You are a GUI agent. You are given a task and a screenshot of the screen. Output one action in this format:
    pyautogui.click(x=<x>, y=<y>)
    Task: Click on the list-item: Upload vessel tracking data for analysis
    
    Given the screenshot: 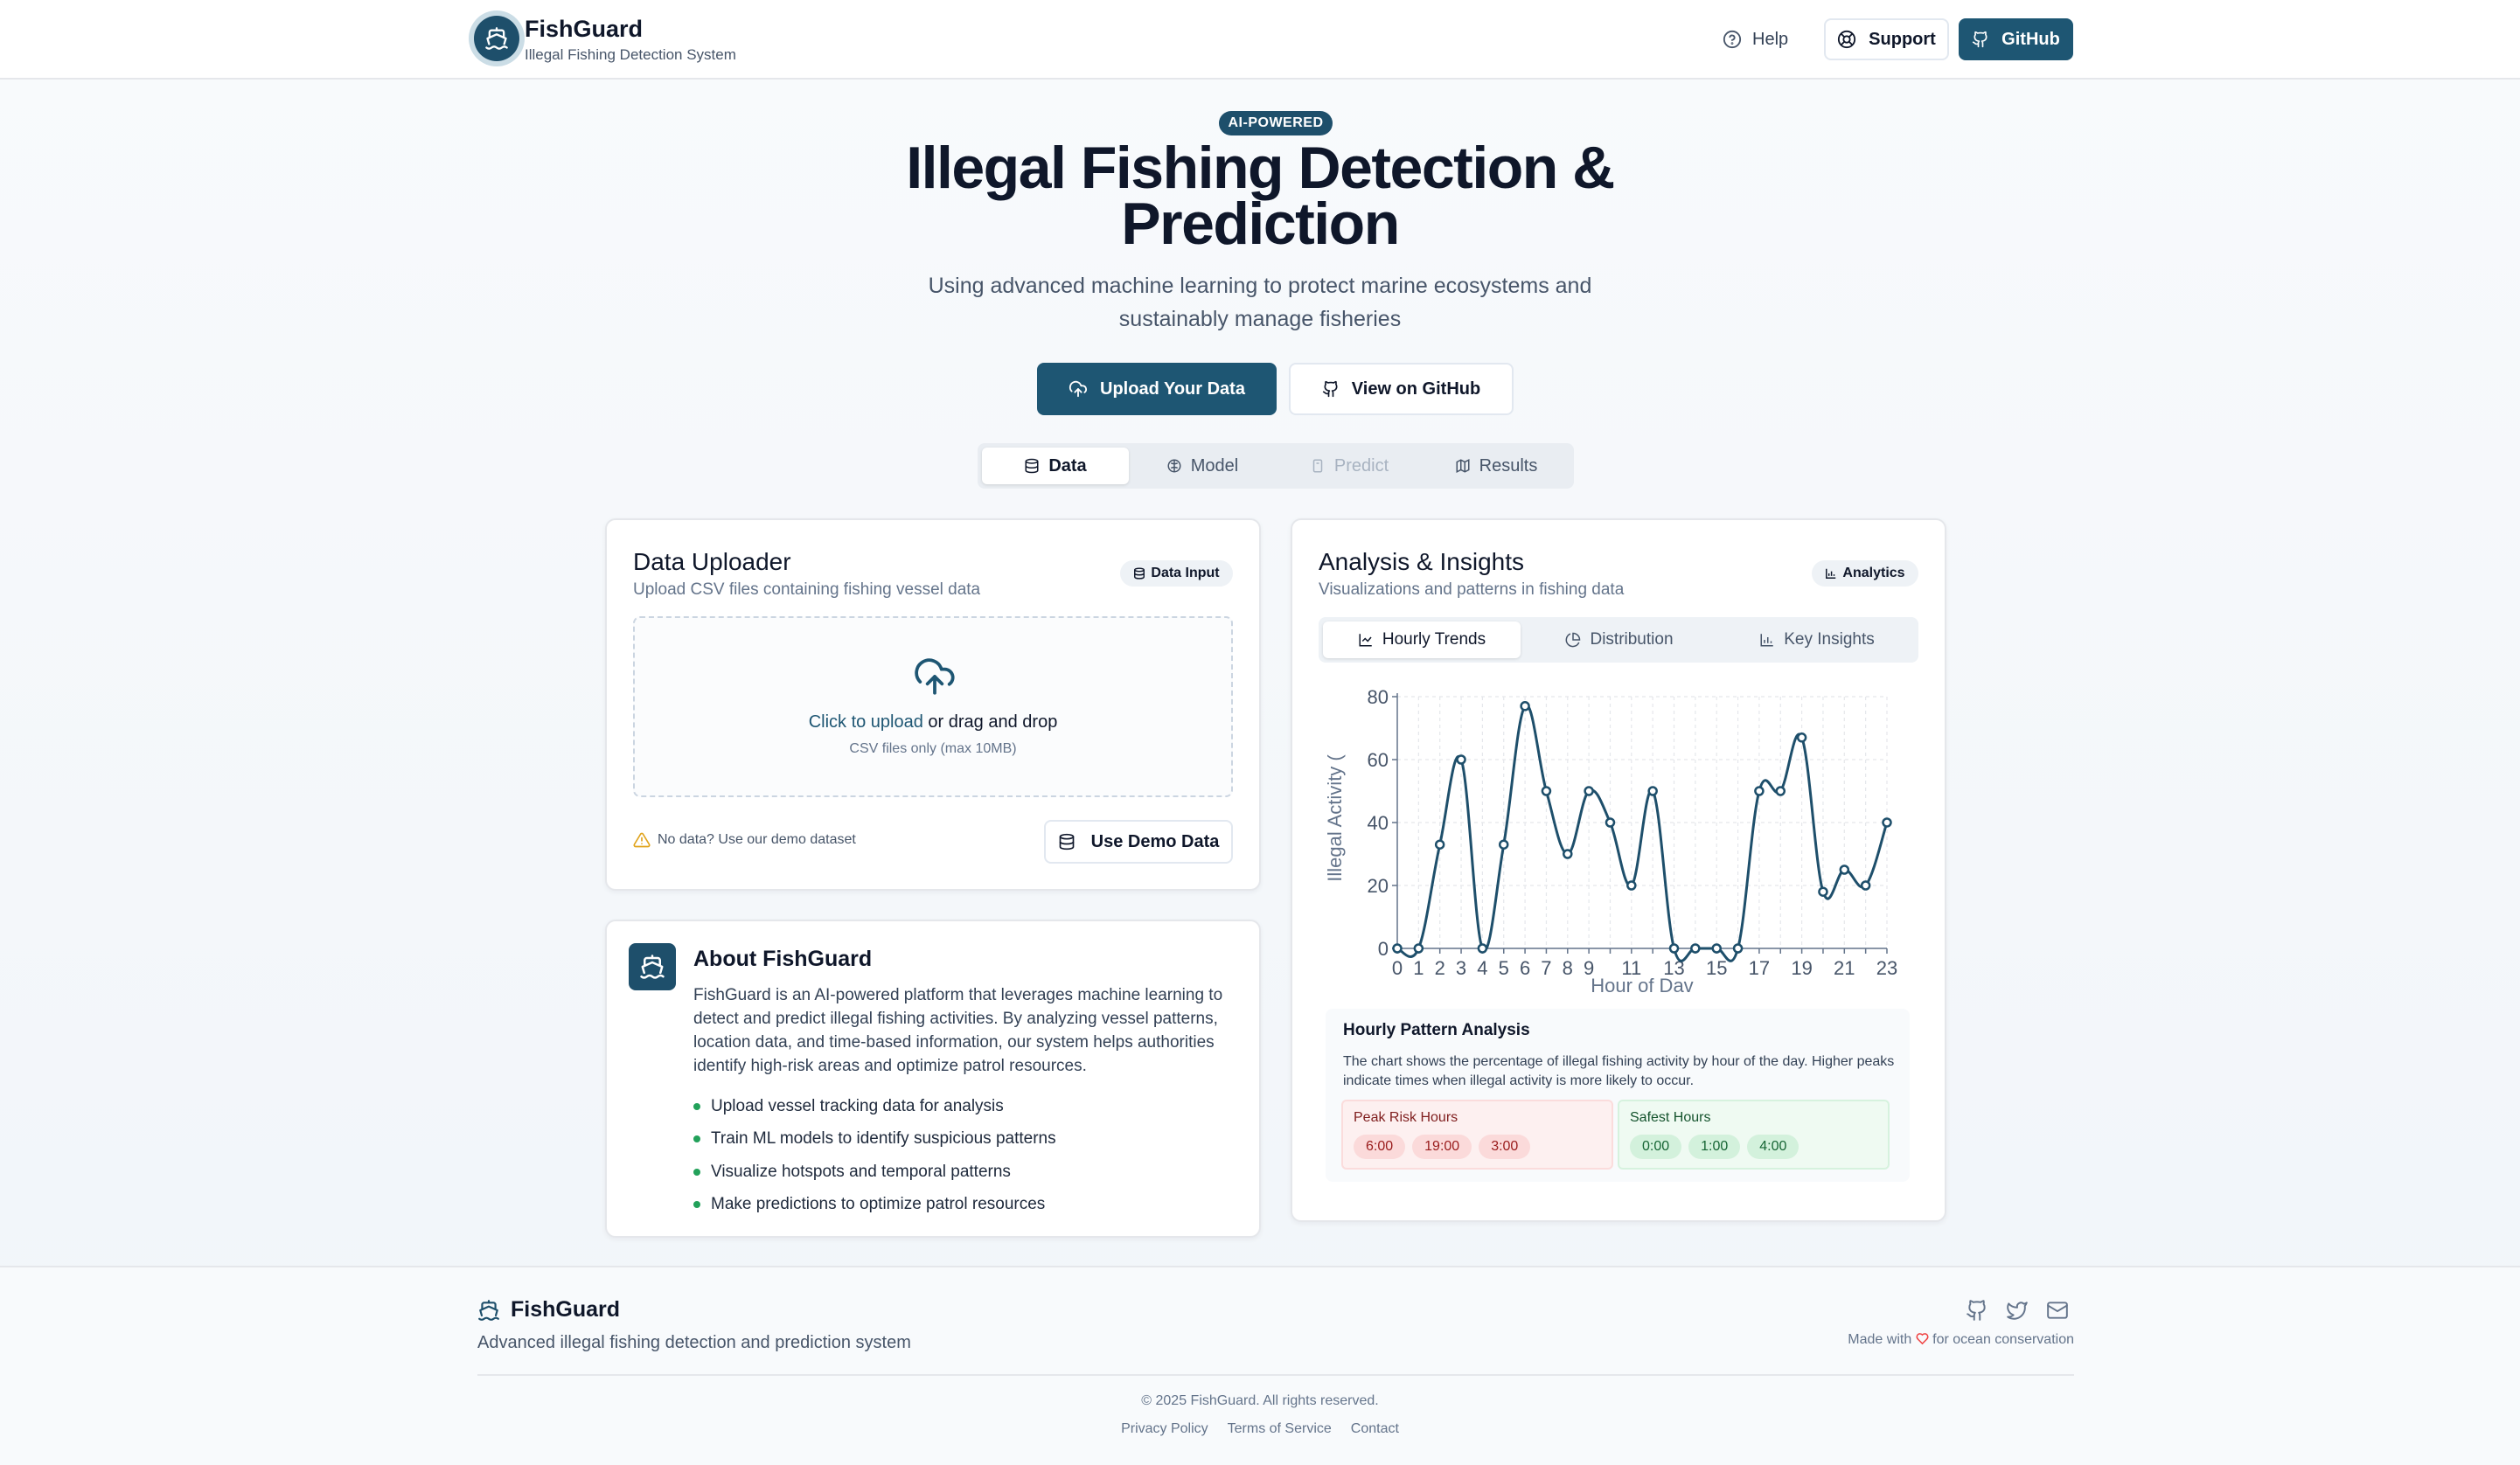 What is the action you would take?
    pyautogui.click(x=874, y=1107)
    